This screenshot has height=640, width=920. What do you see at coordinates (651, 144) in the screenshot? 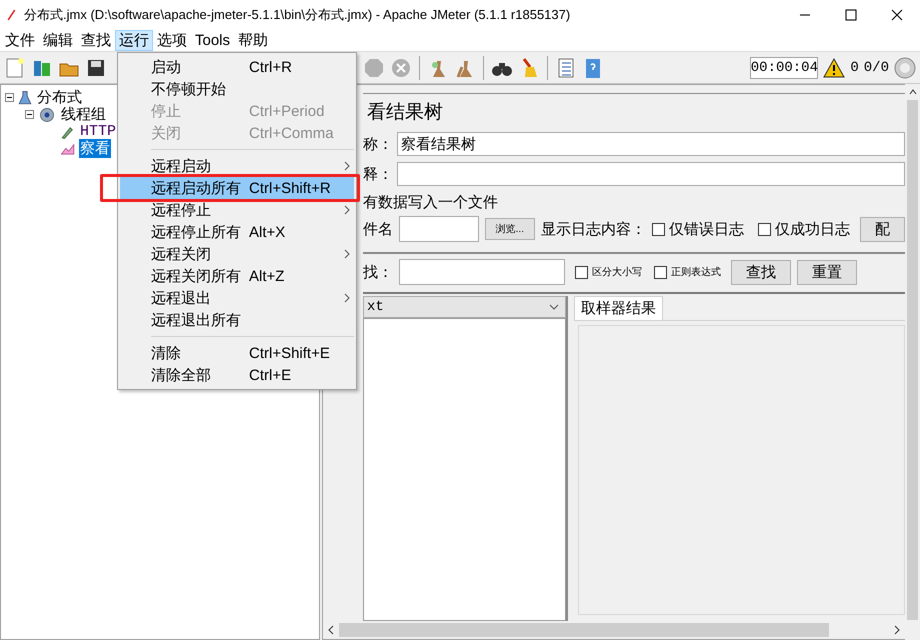
I see `name-field: 察看结果树` at bounding box center [651, 144].